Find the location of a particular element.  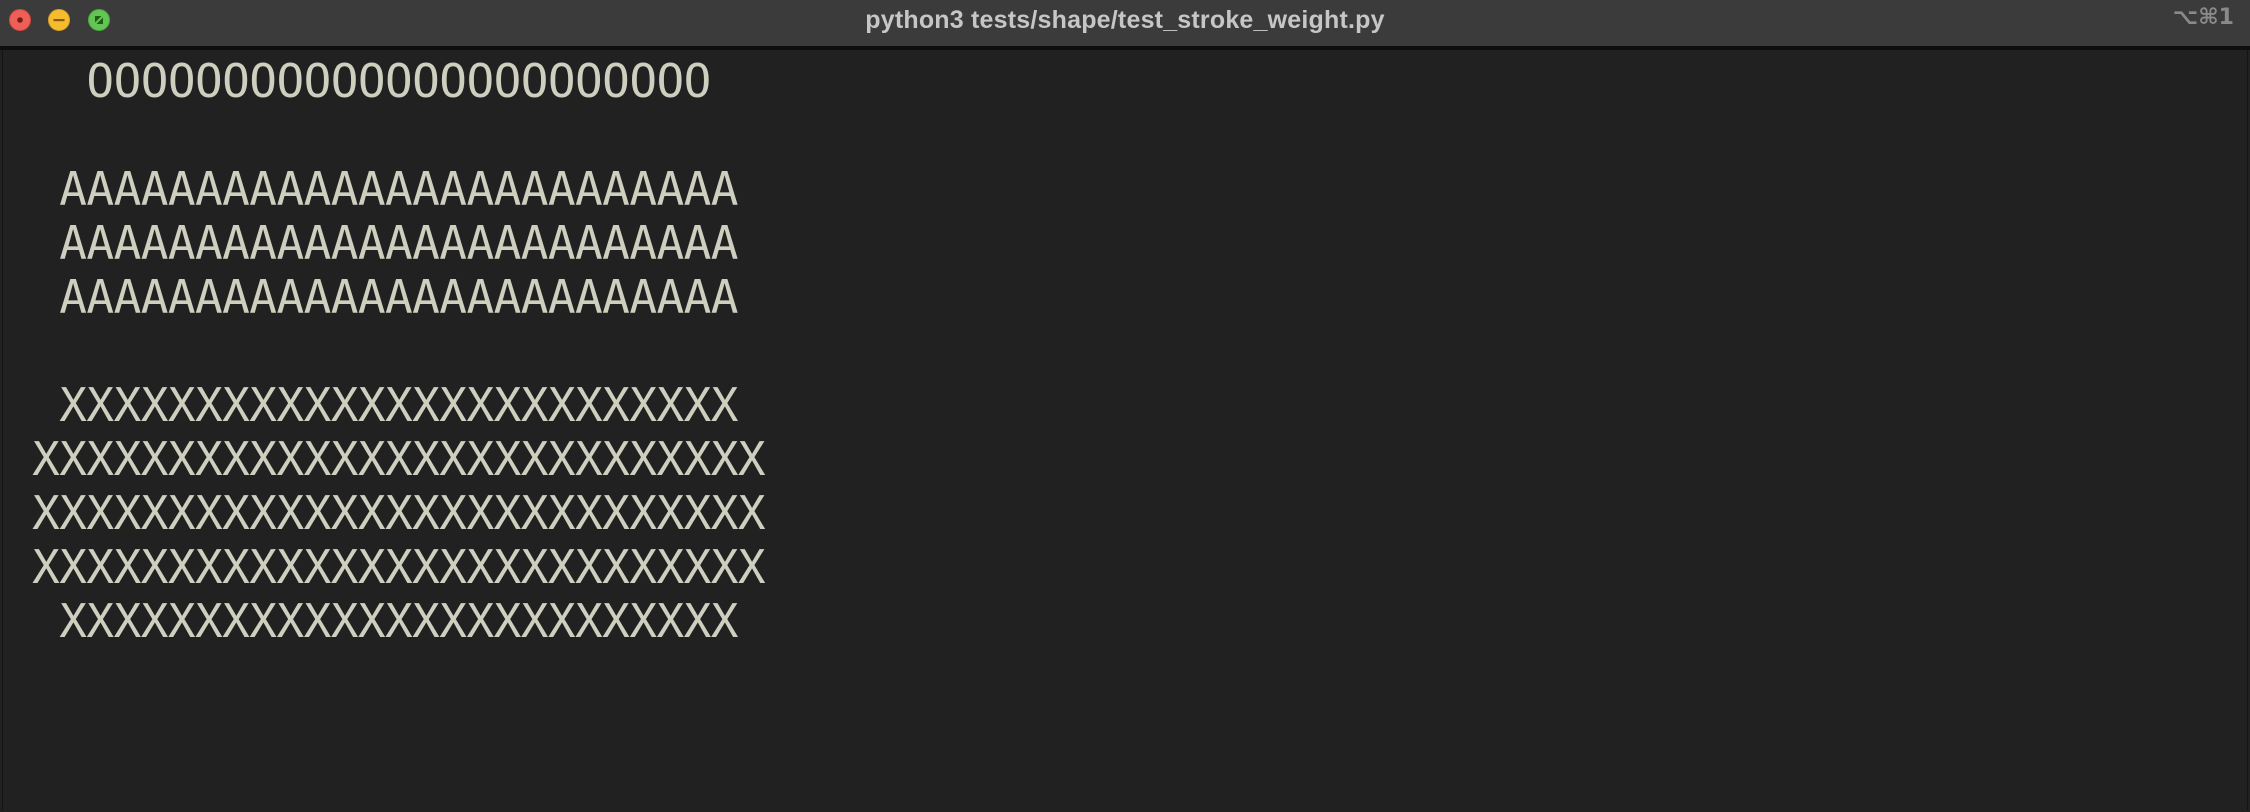

terminal-line: OOOOOOOOOOOOOOOOOOOOOOO is located at coordinates (358, 81).